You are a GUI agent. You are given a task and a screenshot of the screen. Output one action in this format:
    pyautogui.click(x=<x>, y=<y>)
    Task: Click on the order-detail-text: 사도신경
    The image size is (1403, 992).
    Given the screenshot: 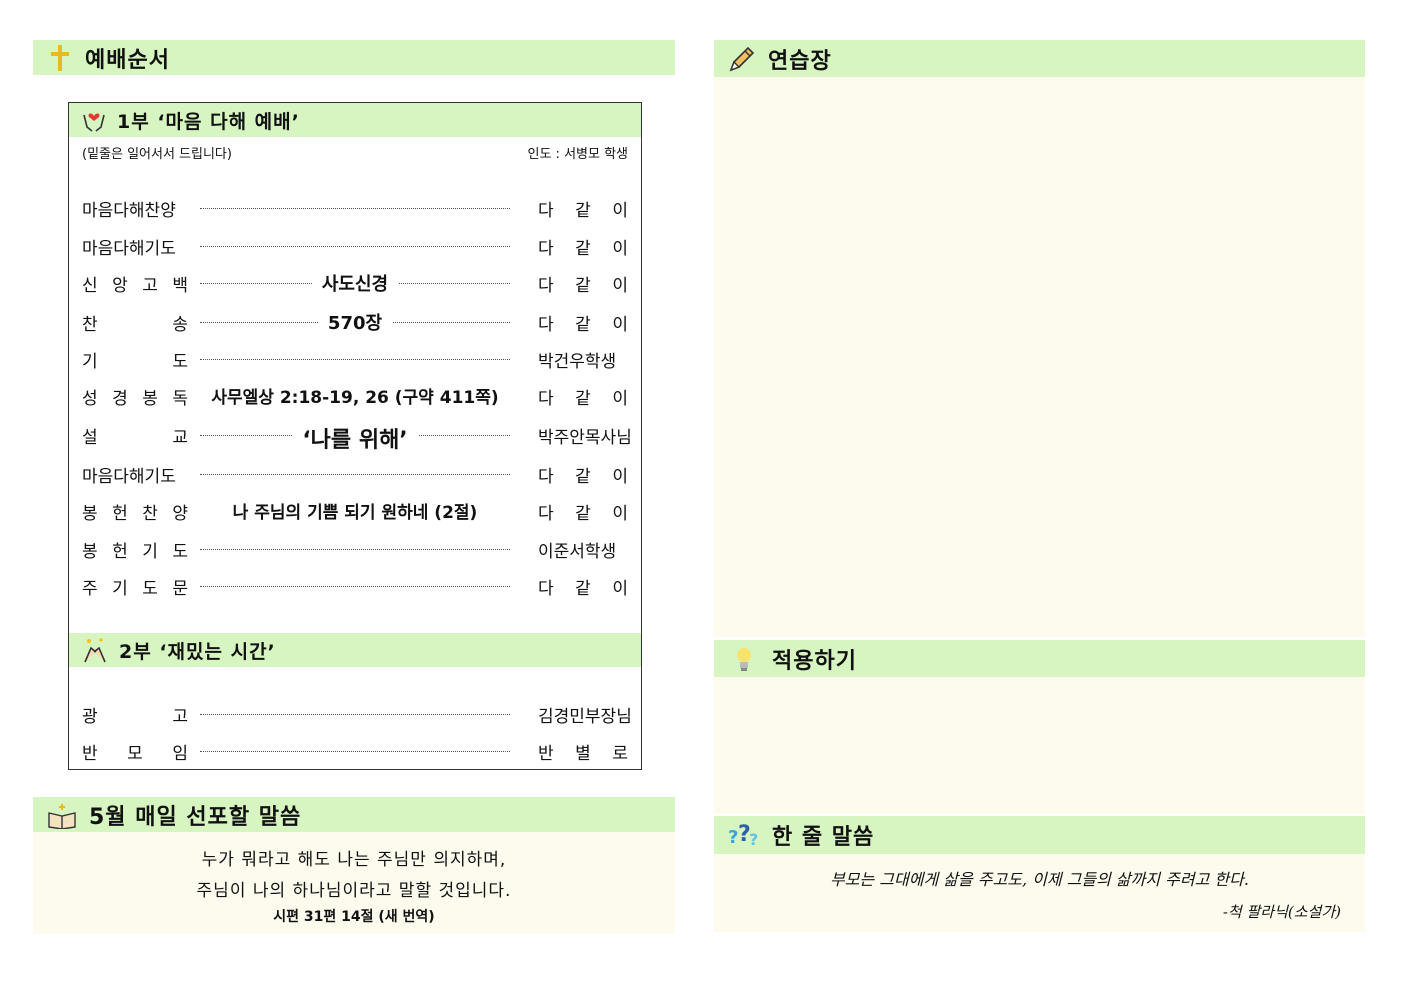 What is the action you would take?
    pyautogui.click(x=355, y=284)
    